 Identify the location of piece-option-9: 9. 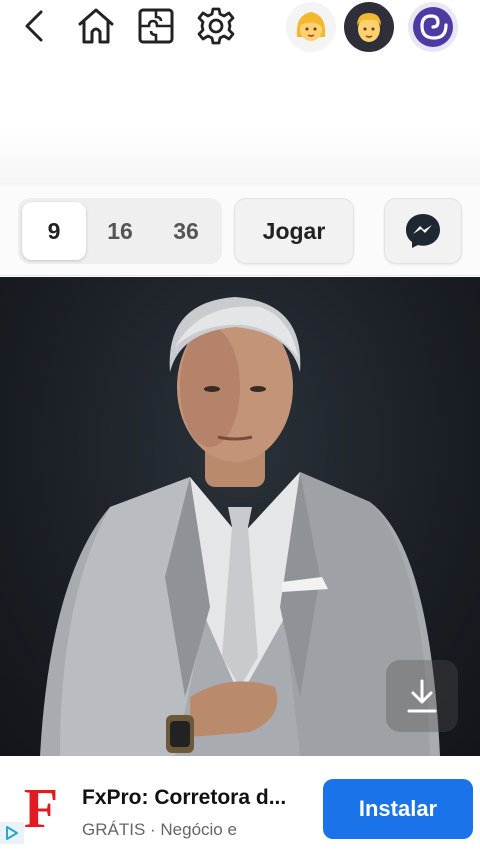
(54, 231).